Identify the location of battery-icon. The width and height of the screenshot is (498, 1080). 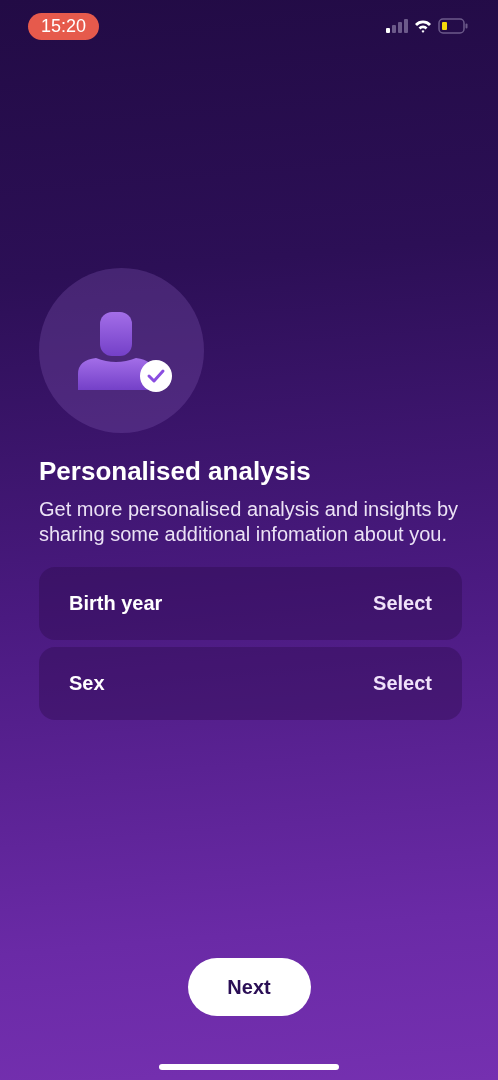
(453, 26).